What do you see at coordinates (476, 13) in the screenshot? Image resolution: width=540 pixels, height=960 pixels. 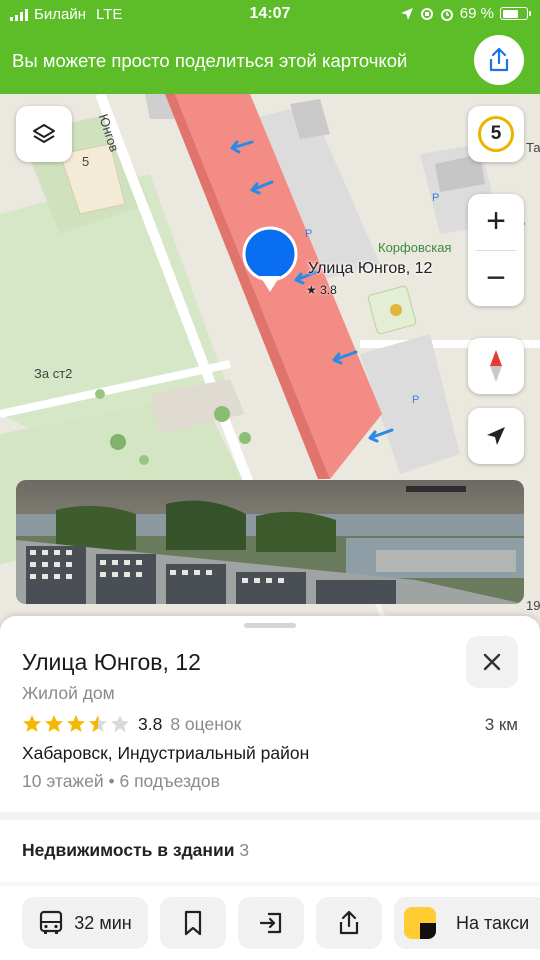 I see `battery-percent: 69 %` at bounding box center [476, 13].